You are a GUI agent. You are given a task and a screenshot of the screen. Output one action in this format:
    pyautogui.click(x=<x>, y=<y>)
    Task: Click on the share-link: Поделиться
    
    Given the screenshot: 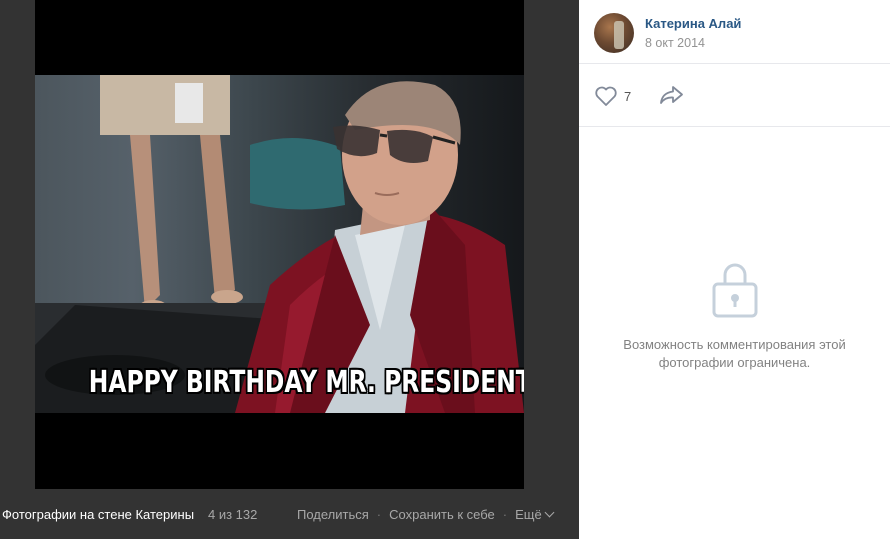 What is the action you would take?
    pyautogui.click(x=333, y=514)
    